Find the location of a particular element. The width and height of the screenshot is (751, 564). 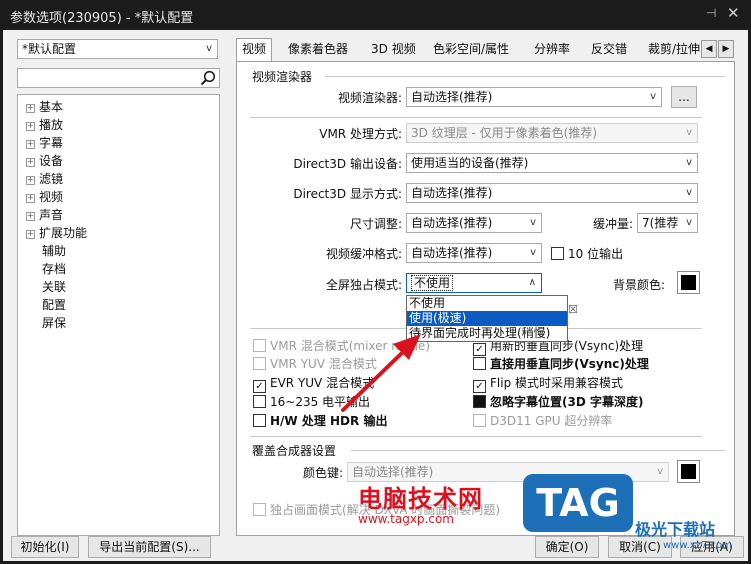

buffer-combo: 7(推荐 v is located at coordinates (667, 223).